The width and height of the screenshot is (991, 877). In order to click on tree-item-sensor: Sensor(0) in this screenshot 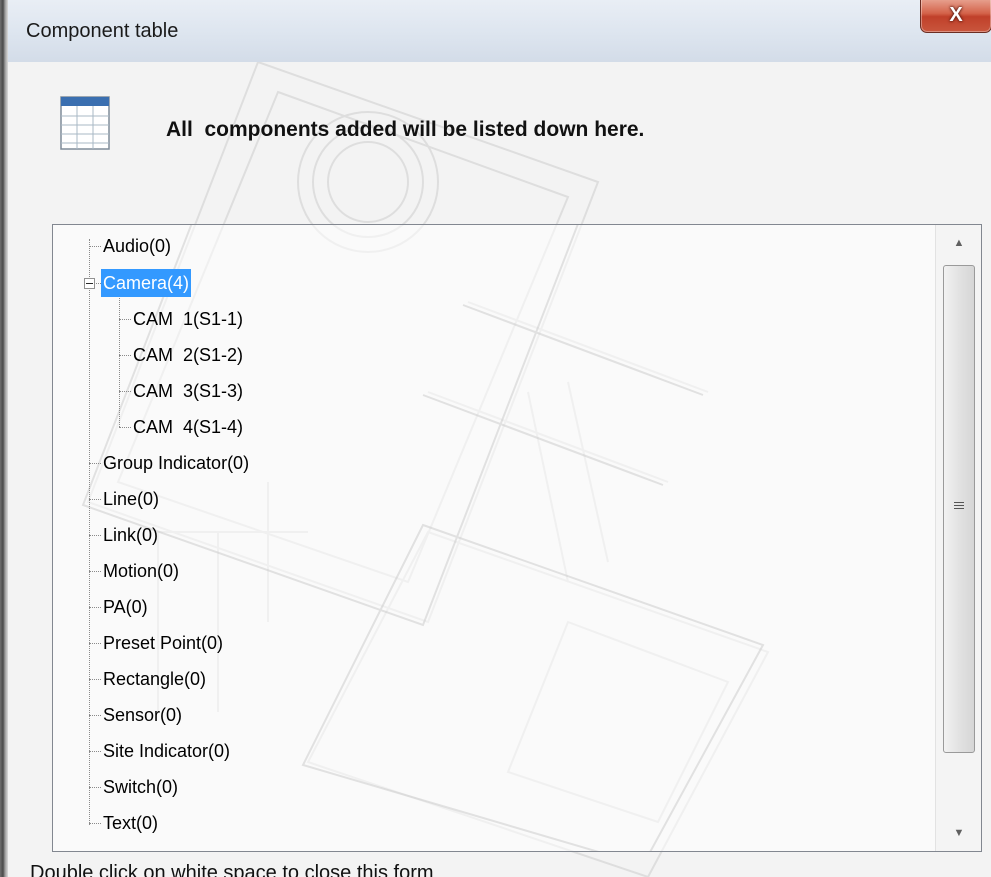, I will do `click(142, 715)`.